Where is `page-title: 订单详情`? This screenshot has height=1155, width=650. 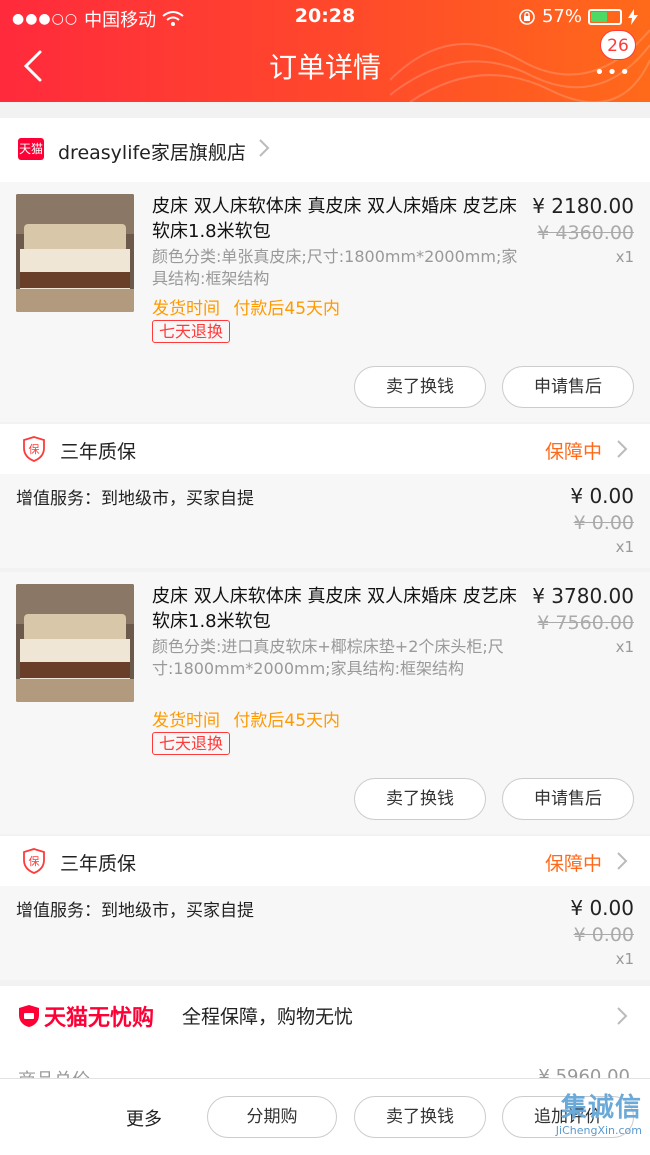 page-title: 订单详情 is located at coordinates (324, 67).